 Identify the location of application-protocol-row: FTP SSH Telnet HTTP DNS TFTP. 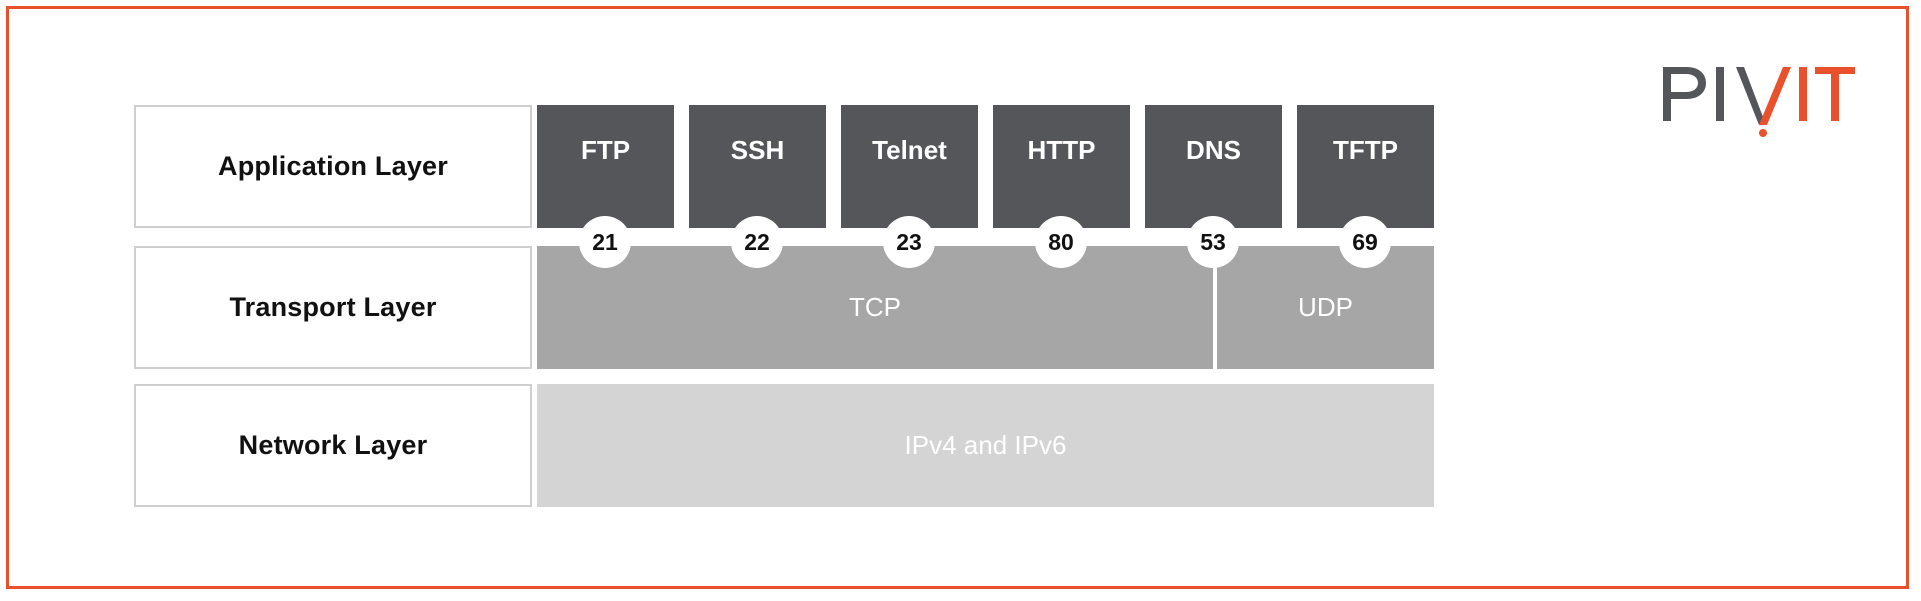
(985, 166).